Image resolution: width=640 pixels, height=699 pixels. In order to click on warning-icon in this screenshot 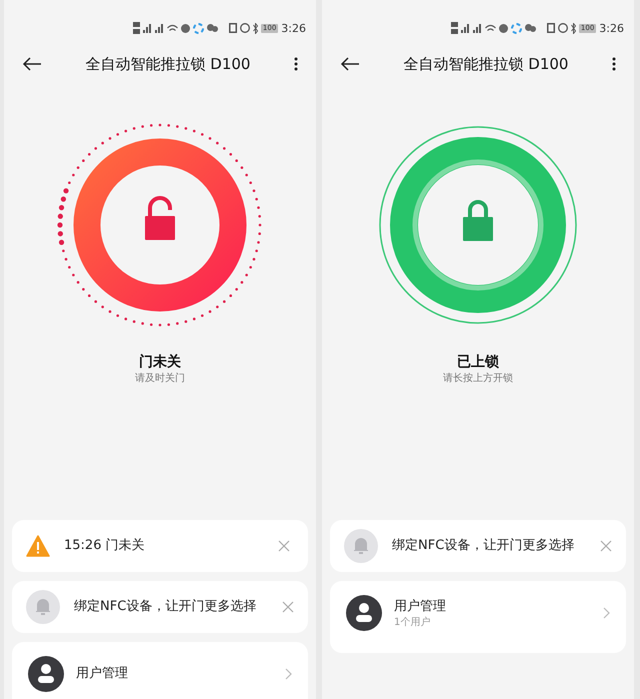, I will do `click(38, 546)`.